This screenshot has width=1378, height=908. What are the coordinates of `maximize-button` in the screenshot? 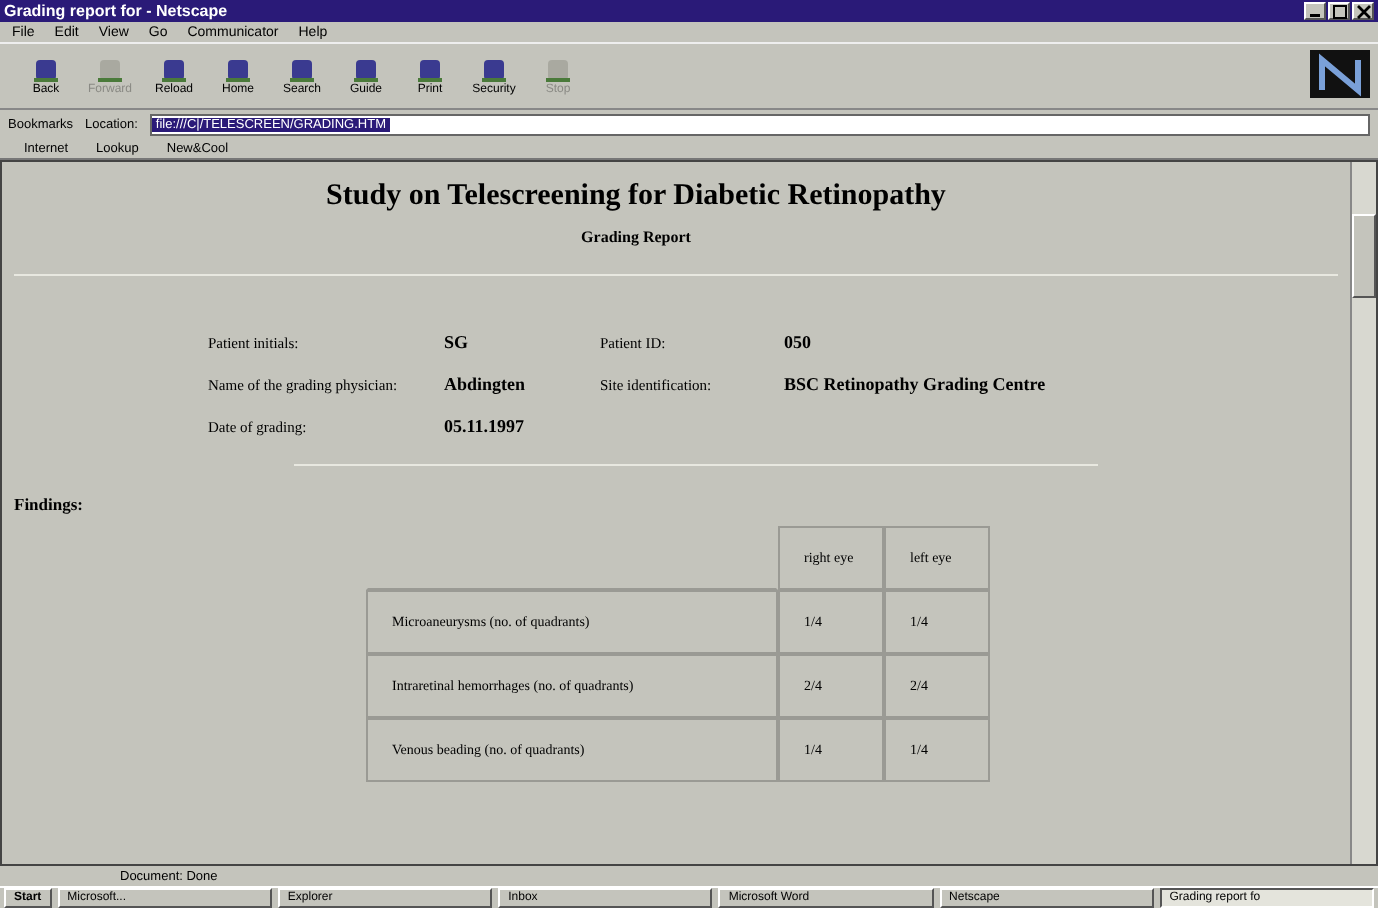 It's located at (1339, 11).